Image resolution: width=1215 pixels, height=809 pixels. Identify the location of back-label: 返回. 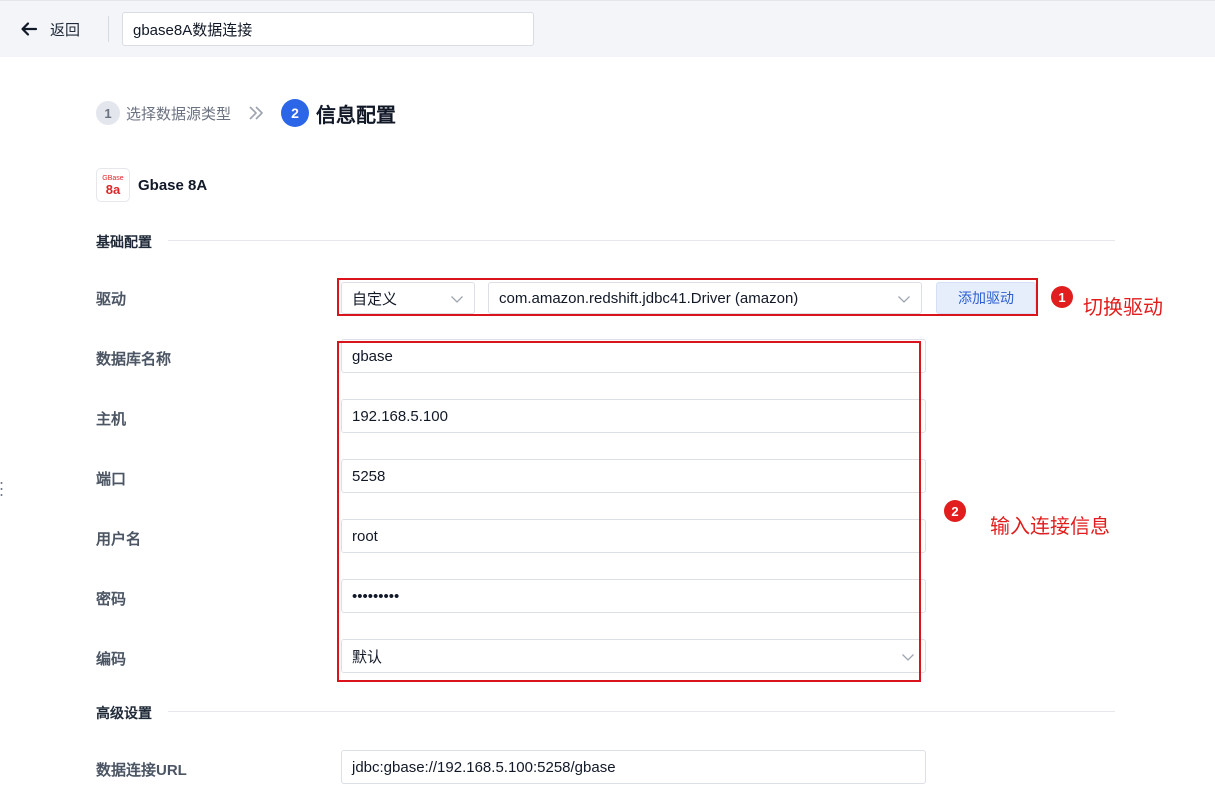
(65, 30).